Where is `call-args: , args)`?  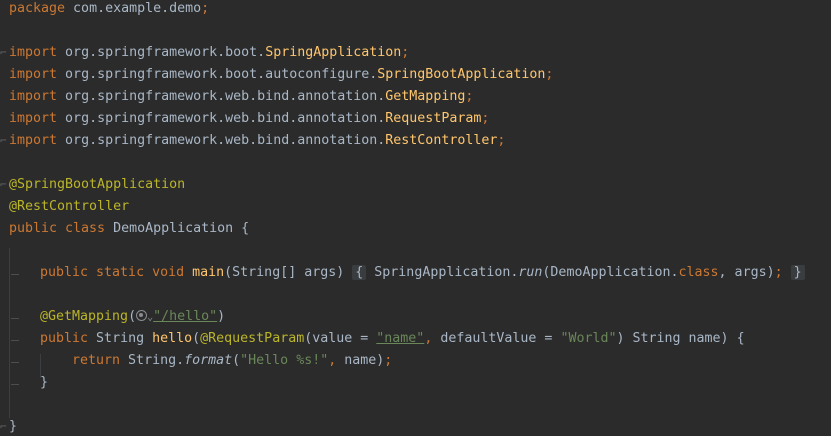
call-args: , args) is located at coordinates (746, 272).